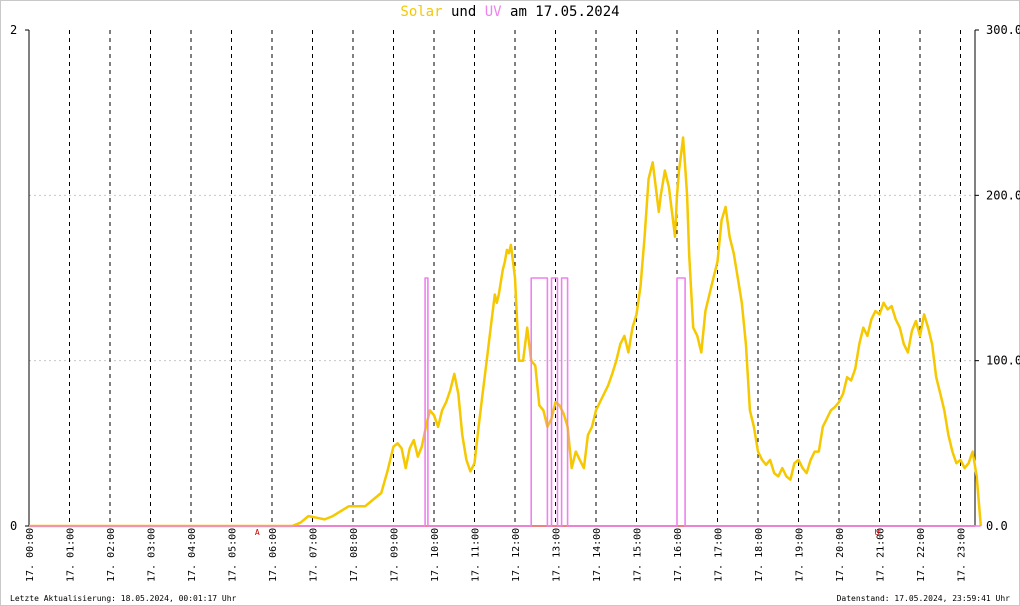 The height and width of the screenshot is (606, 1020). I want to click on right-tick-label: 300.0, so click(1003, 30).